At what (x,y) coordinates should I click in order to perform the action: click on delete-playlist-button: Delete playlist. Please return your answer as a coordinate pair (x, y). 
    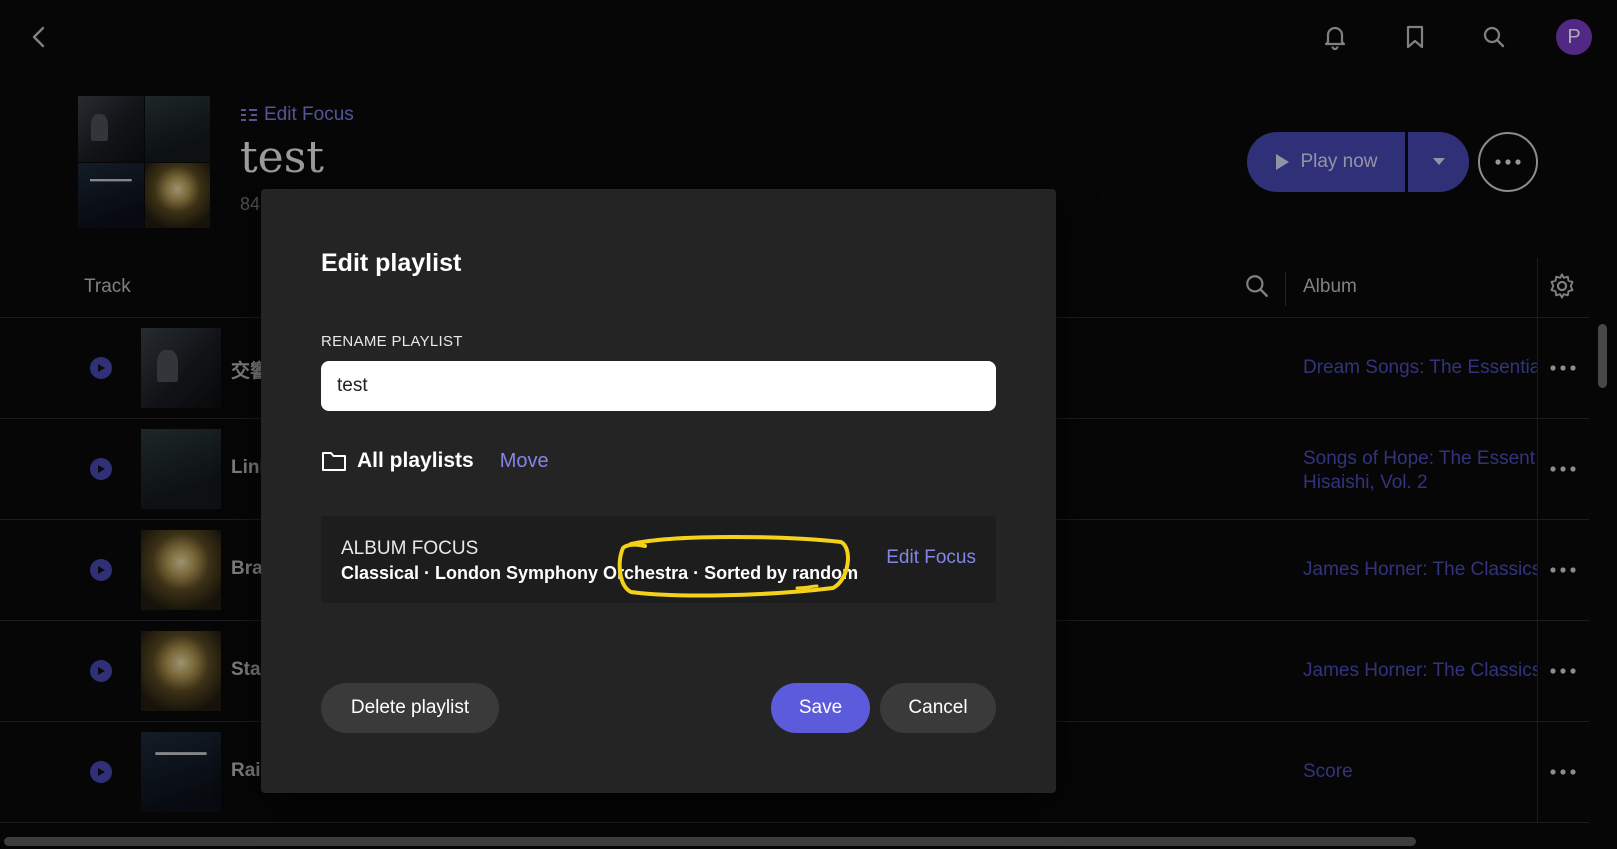
    Looking at the image, I should click on (410, 708).